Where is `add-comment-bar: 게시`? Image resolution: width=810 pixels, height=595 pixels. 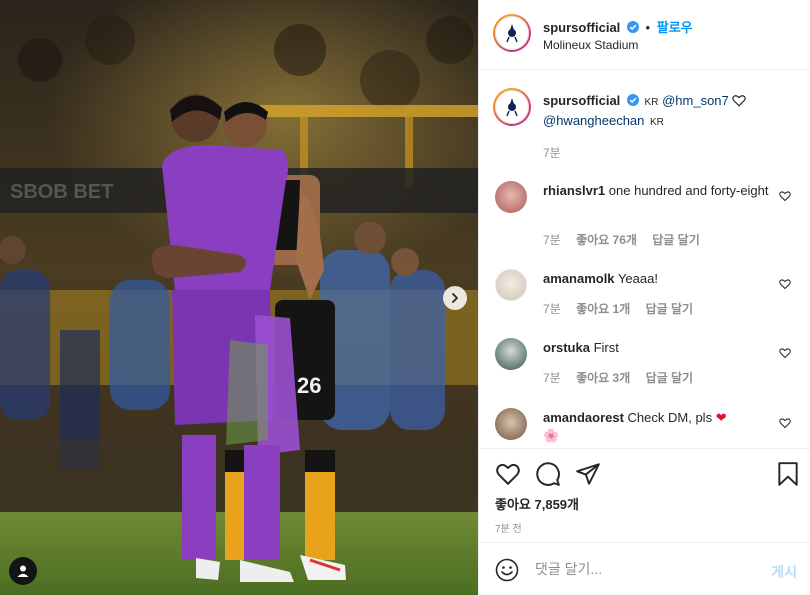 add-comment-bar: 게시 is located at coordinates (644, 568).